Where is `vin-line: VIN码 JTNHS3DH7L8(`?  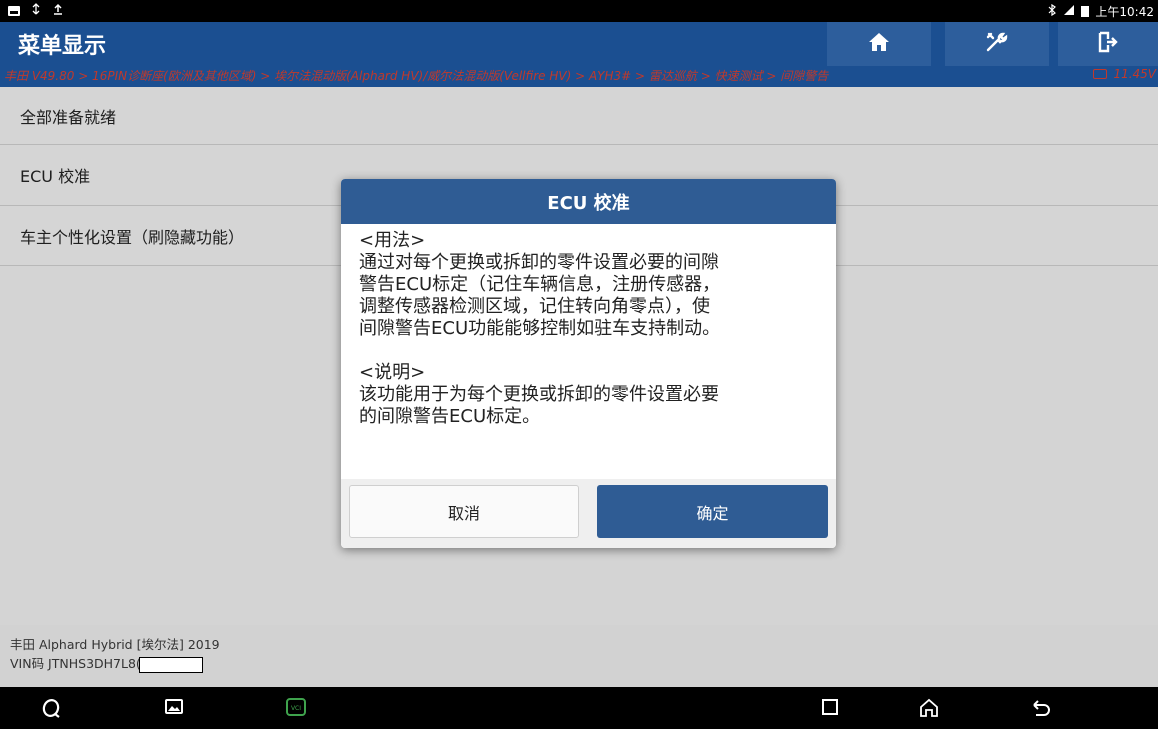
vin-line: VIN码 JTNHS3DH7L8( is located at coordinates (579, 663).